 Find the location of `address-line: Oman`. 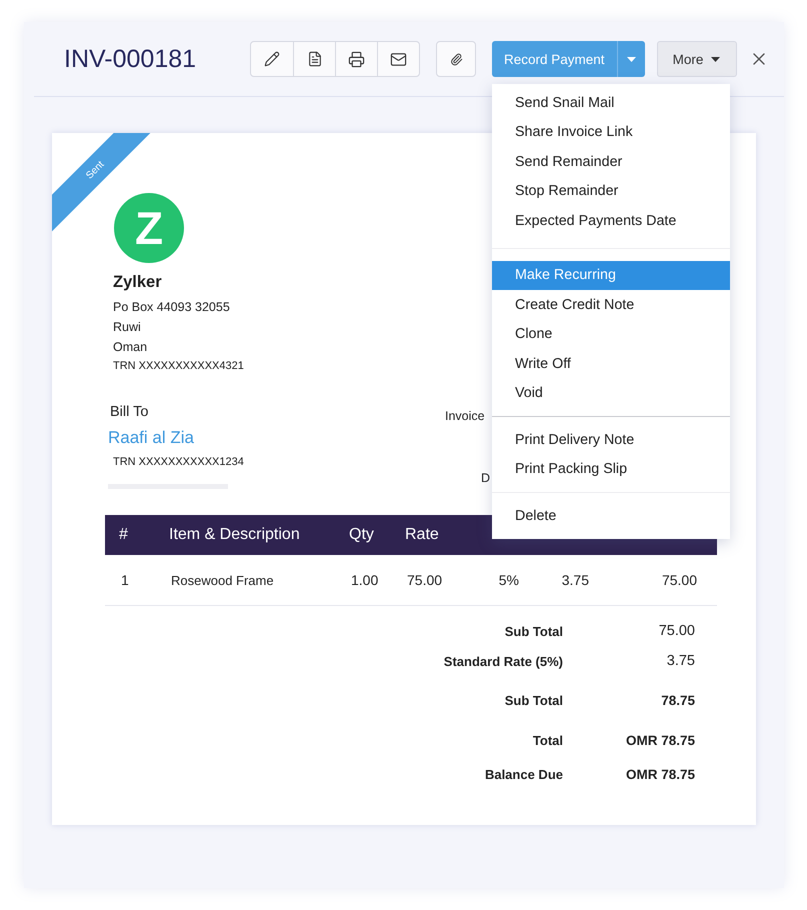

address-line: Oman is located at coordinates (130, 347).